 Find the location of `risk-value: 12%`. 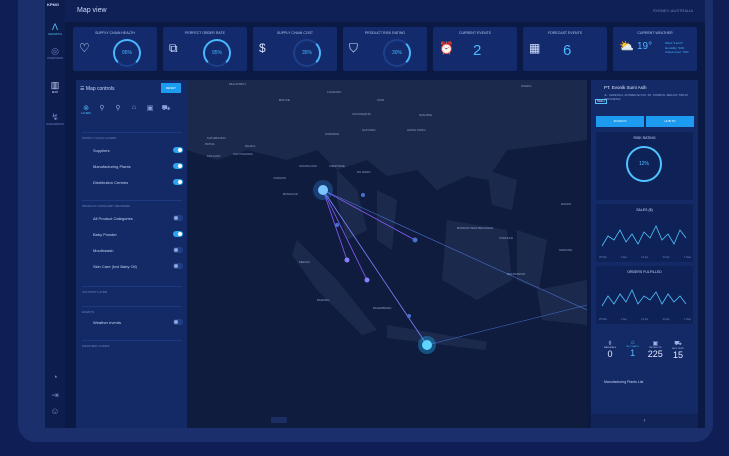

risk-value: 12% is located at coordinates (643, 164).